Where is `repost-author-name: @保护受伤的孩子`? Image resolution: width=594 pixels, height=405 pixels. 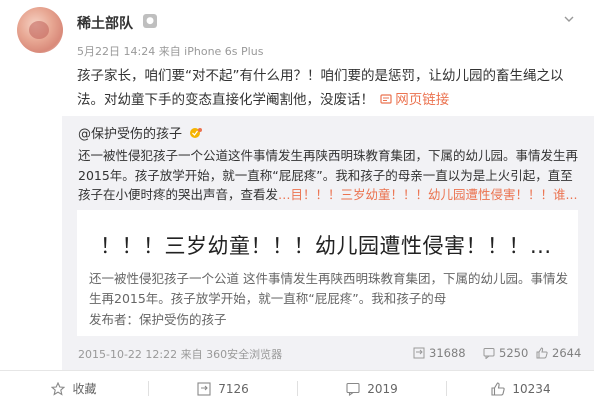
repost-author-name: @保护受伤的孩子 is located at coordinates (130, 134).